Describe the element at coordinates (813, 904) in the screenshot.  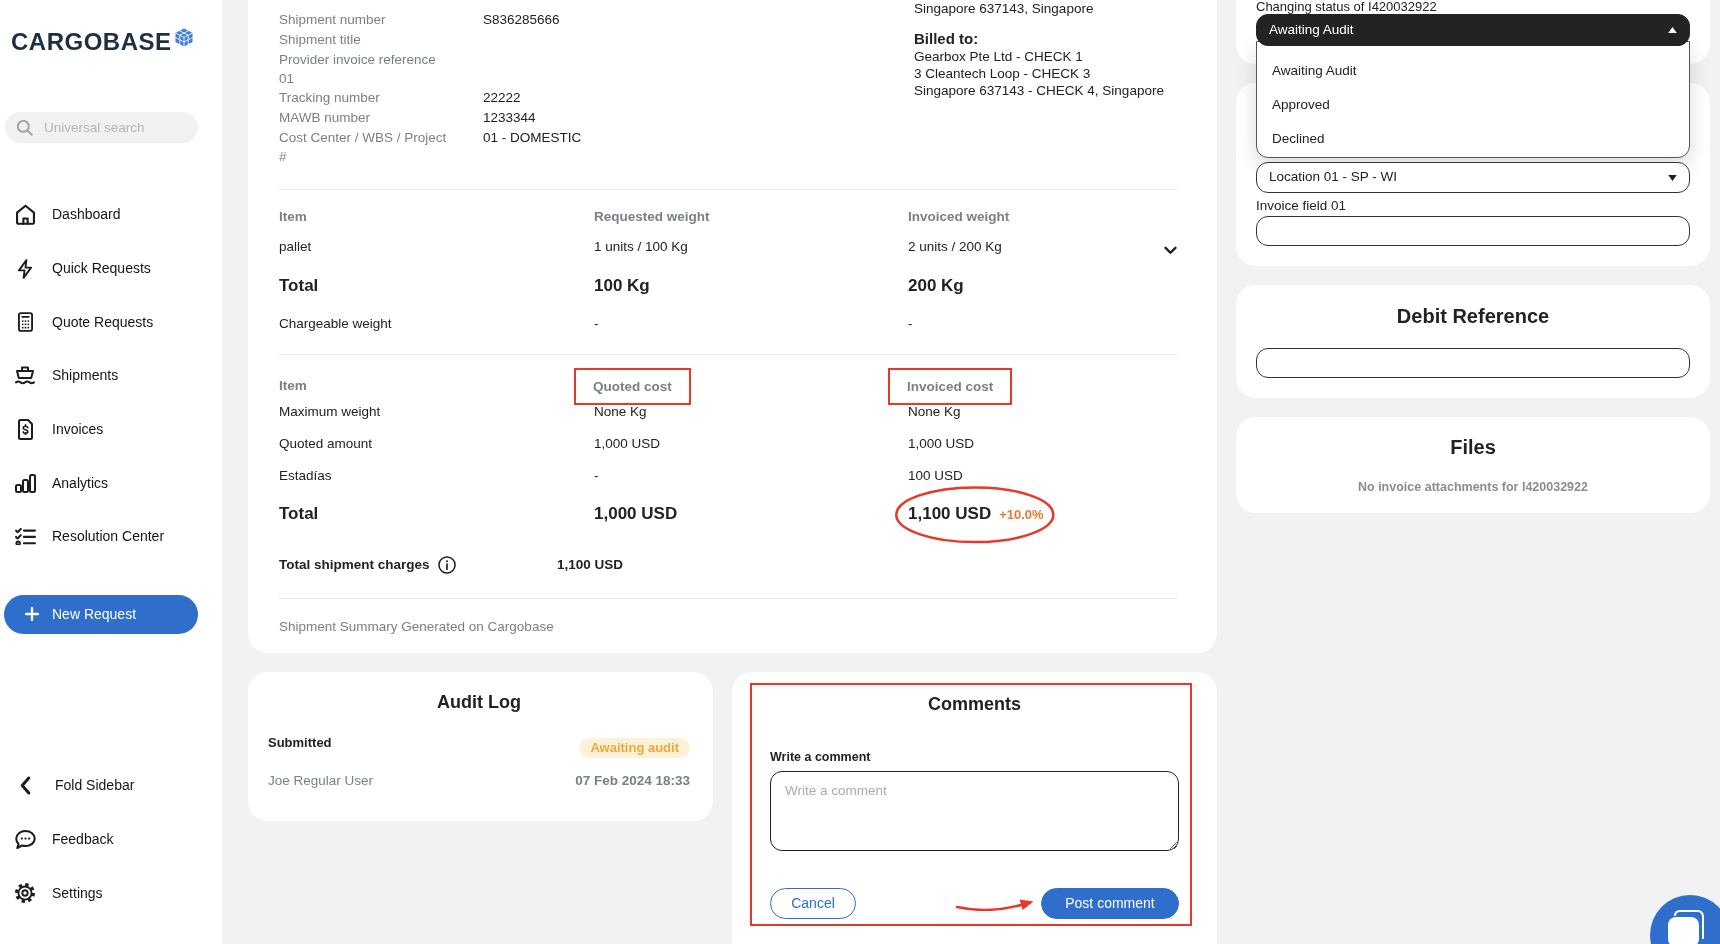
I see `cancel-button: Cancel` at that location.